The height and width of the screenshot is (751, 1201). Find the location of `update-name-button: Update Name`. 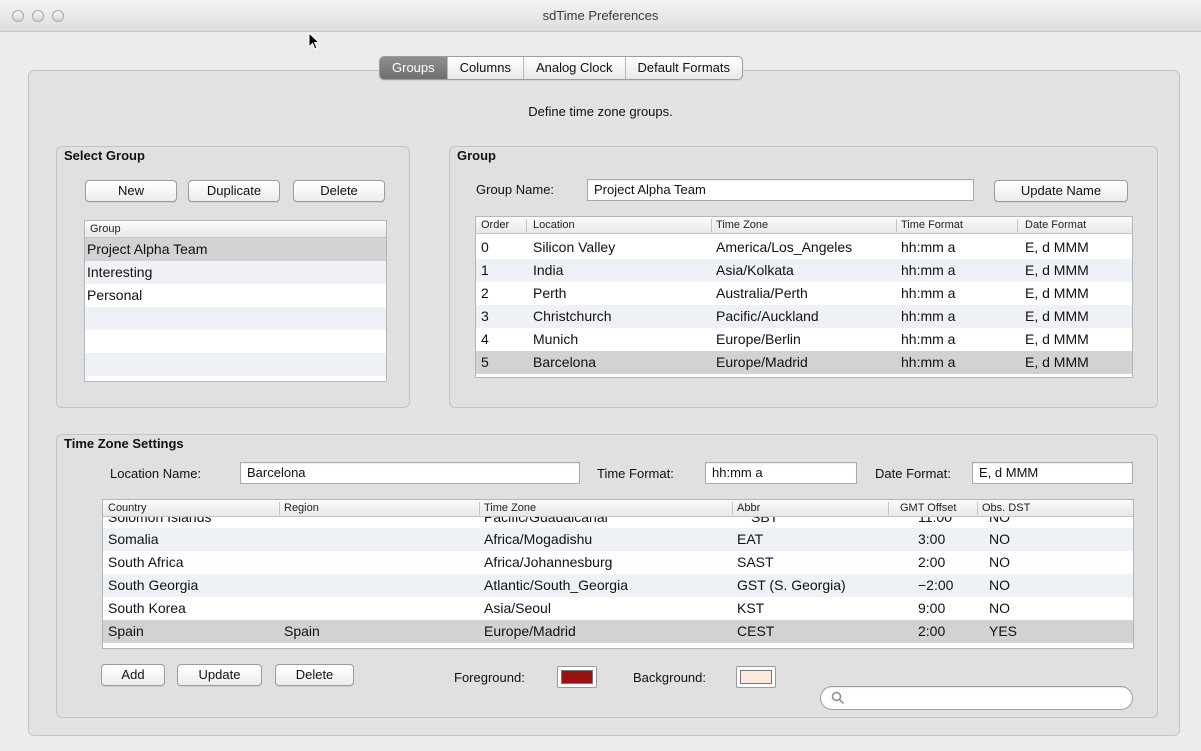

update-name-button: Update Name is located at coordinates (1061, 191).